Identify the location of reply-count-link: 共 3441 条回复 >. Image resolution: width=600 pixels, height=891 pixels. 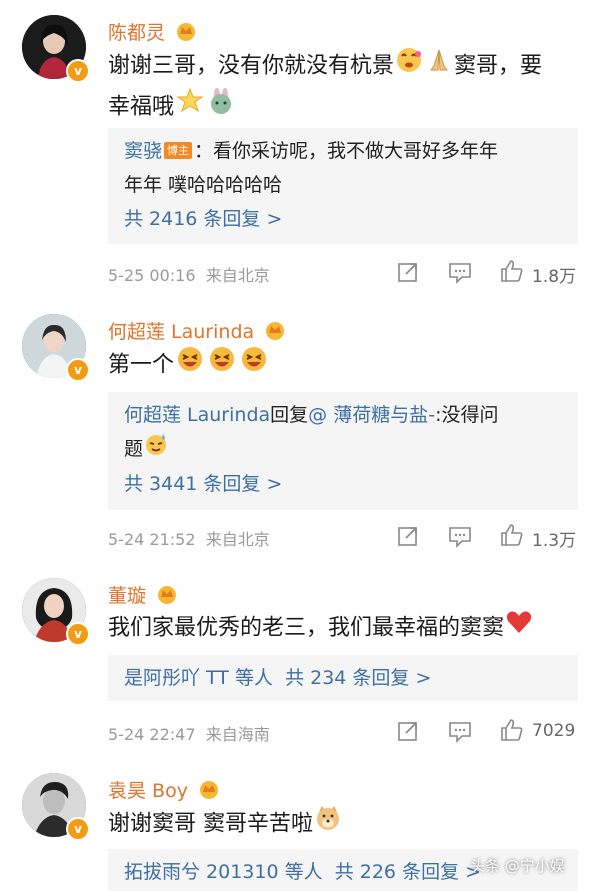
(203, 484).